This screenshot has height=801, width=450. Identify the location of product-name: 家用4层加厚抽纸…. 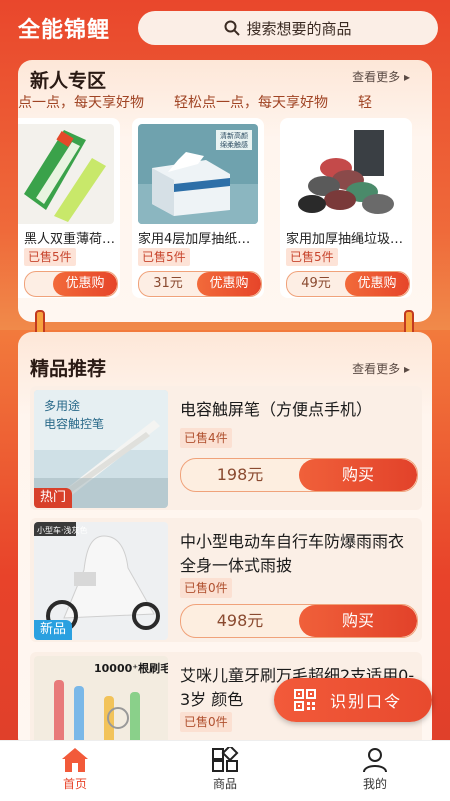
(194, 239).